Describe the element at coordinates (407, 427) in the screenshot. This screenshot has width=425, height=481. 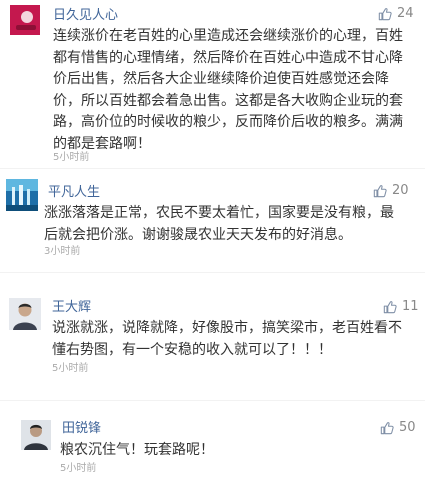
I see `like-count: 50` at that location.